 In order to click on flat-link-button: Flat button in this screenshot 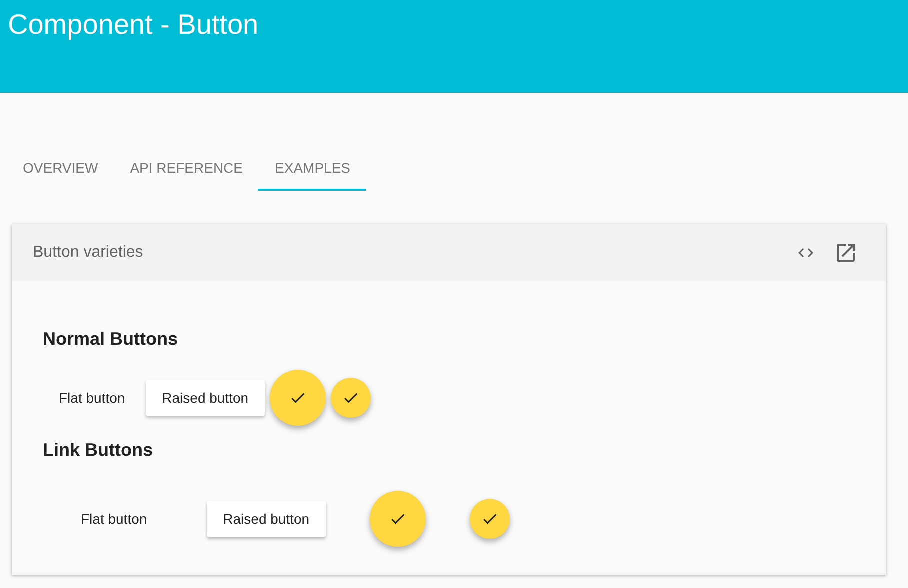, I will do `click(114, 519)`.